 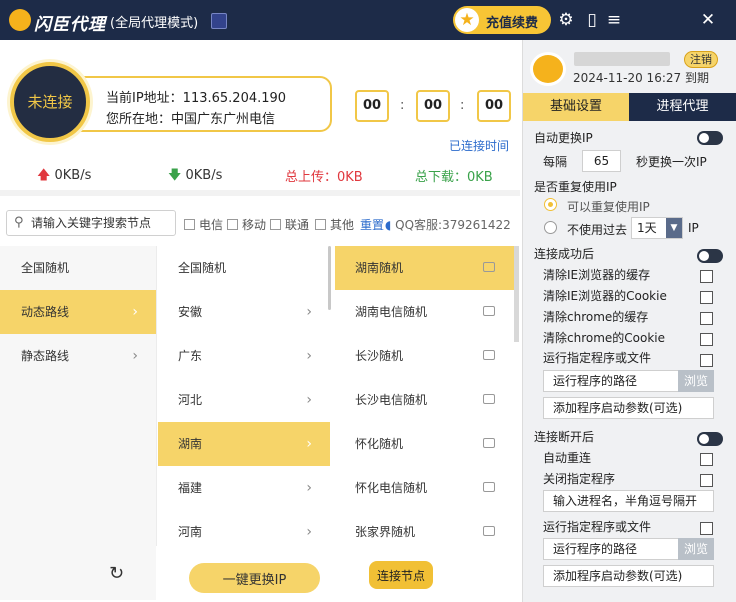 What do you see at coordinates (550, 204) in the screenshot?
I see `reuse-yes-radio` at bounding box center [550, 204].